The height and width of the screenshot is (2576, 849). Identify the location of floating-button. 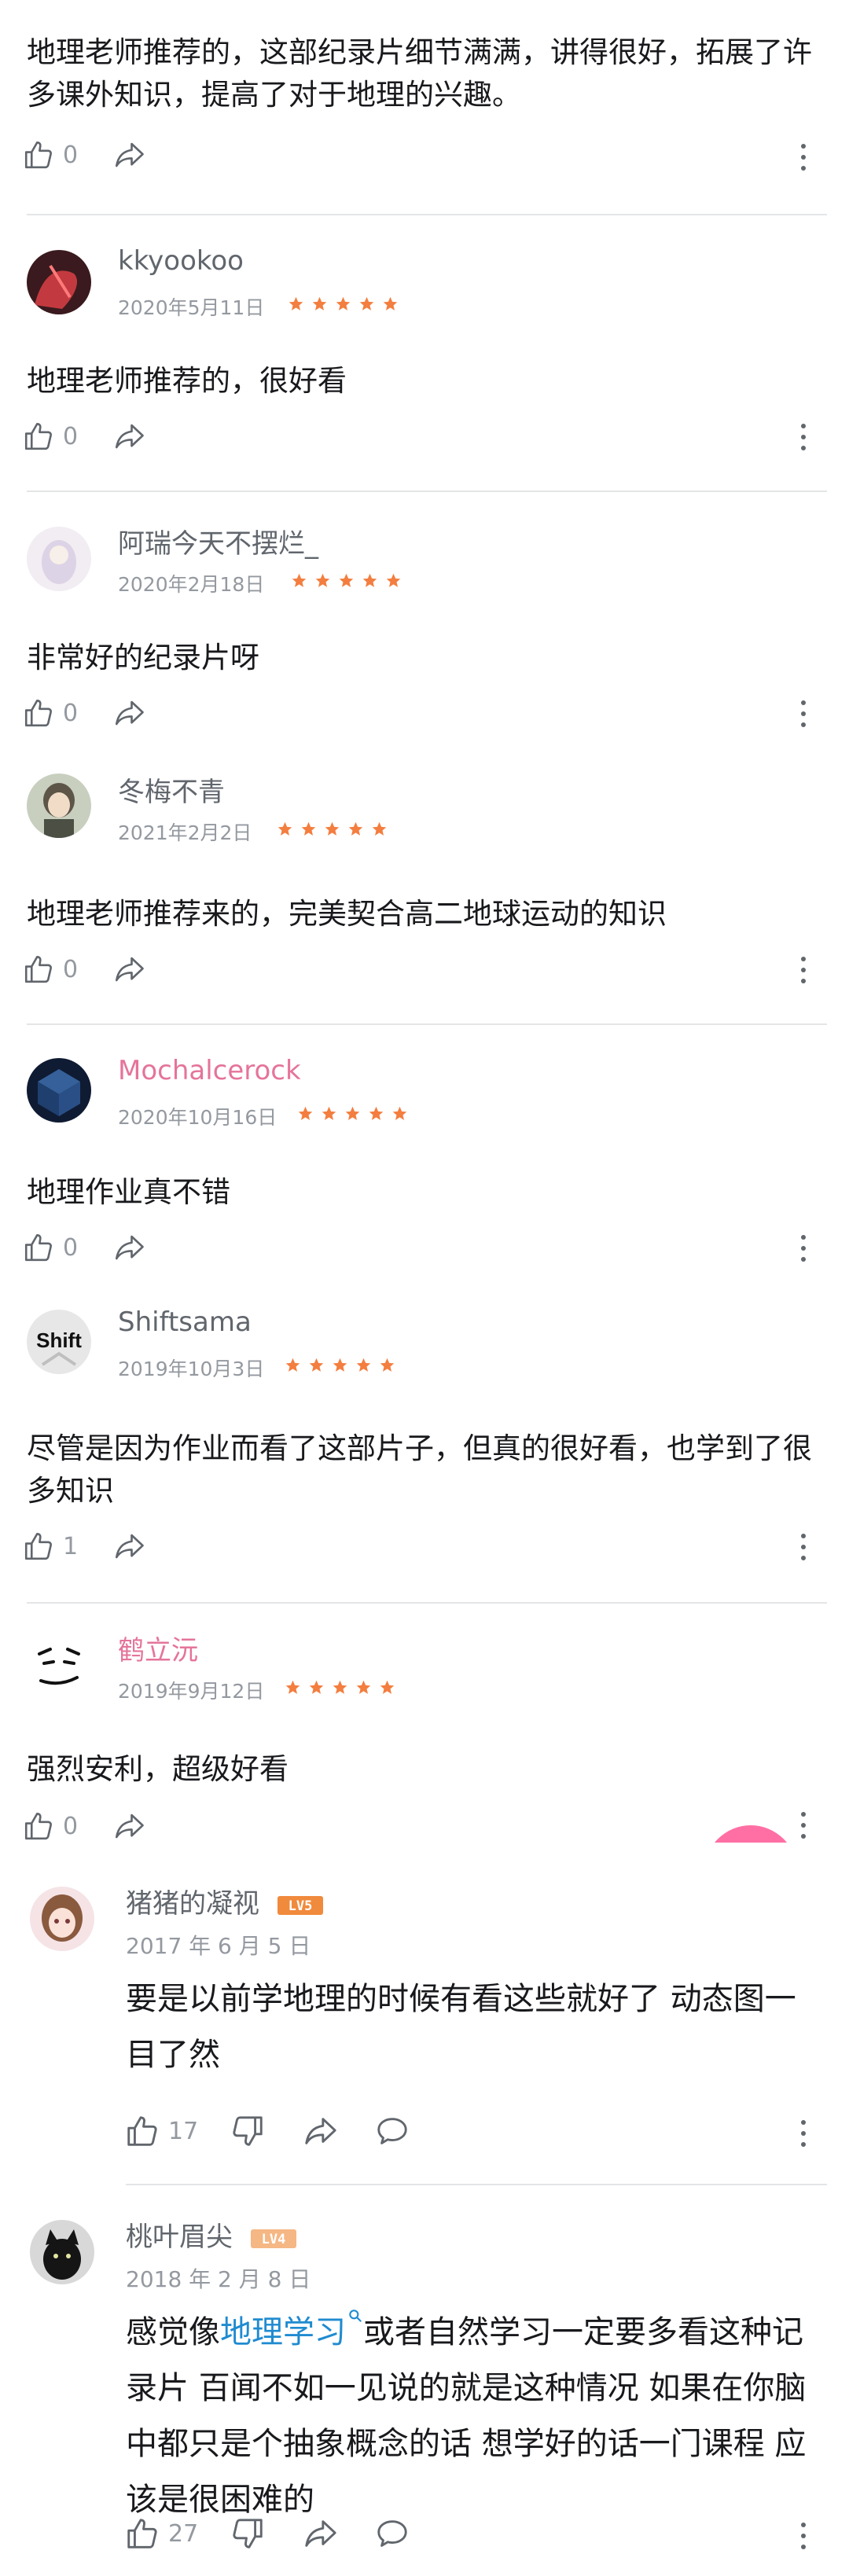
(750, 1834).